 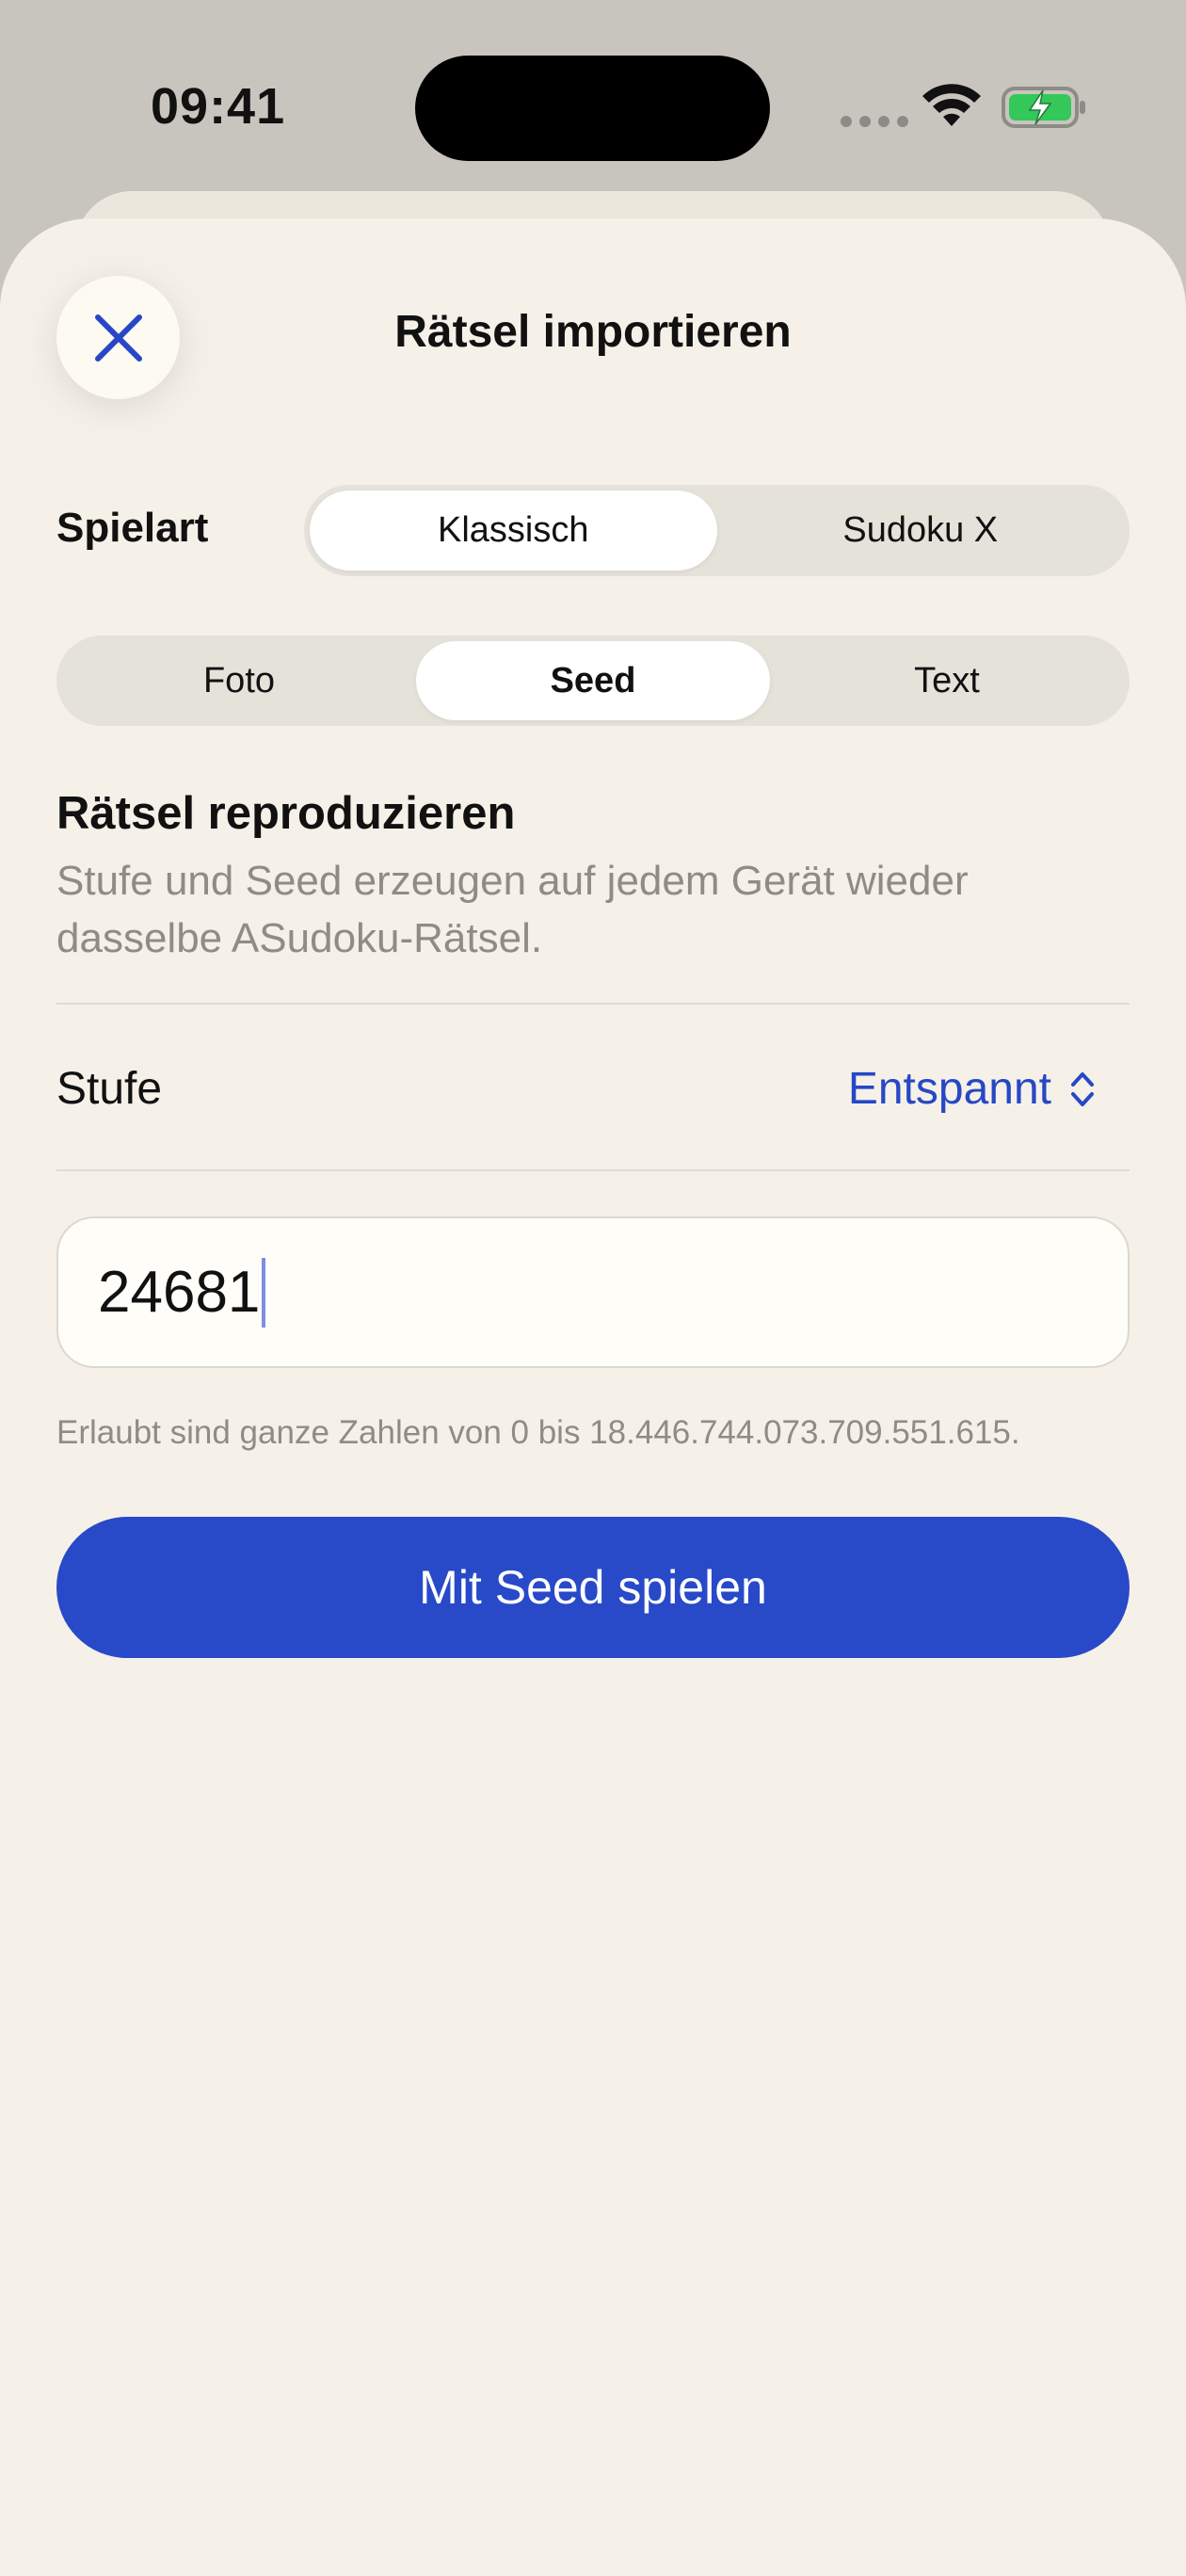 What do you see at coordinates (592, 108) in the screenshot?
I see `dynamic-island` at bounding box center [592, 108].